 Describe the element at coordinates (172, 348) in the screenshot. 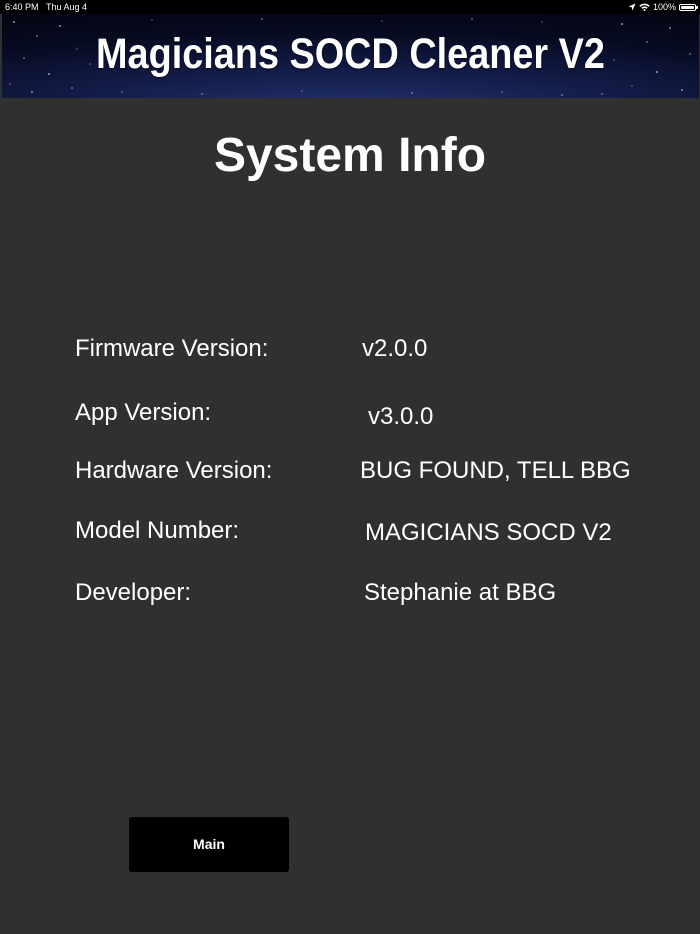

I see `firmware-version-label: Firmware Version:` at that location.